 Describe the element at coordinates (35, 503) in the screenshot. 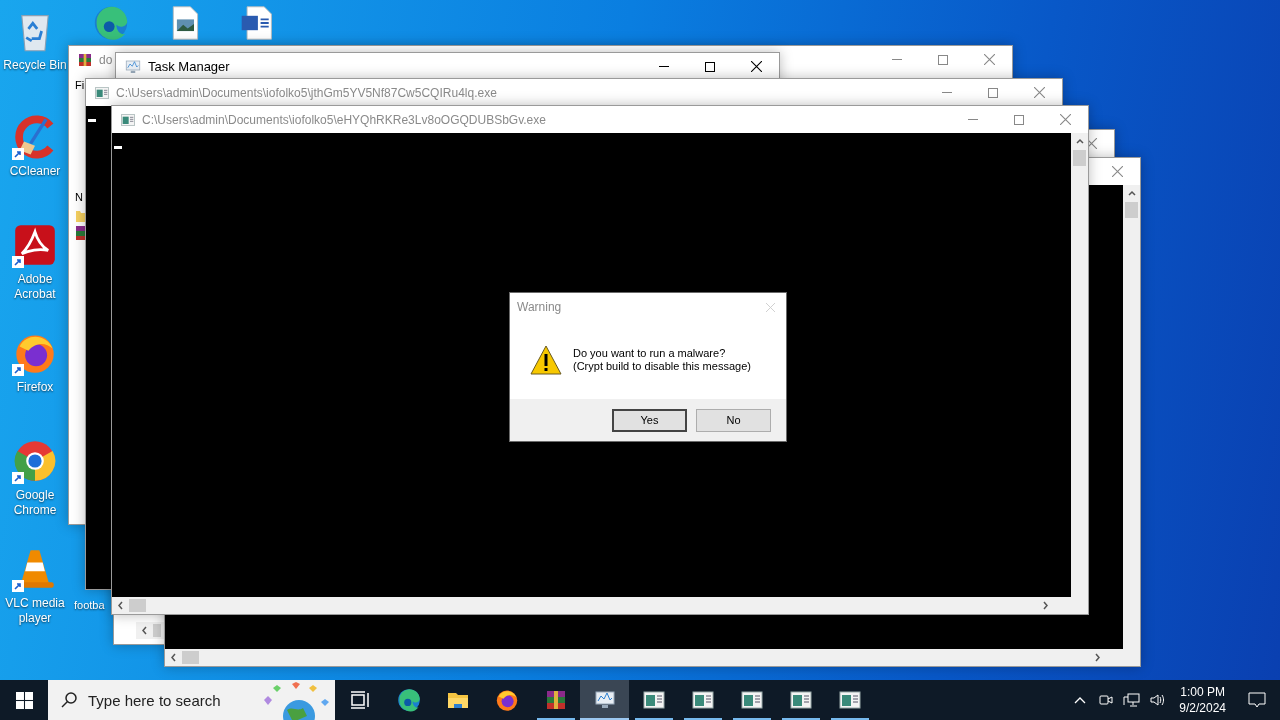

I see `desktop-icon-label: Google Chrome` at that location.